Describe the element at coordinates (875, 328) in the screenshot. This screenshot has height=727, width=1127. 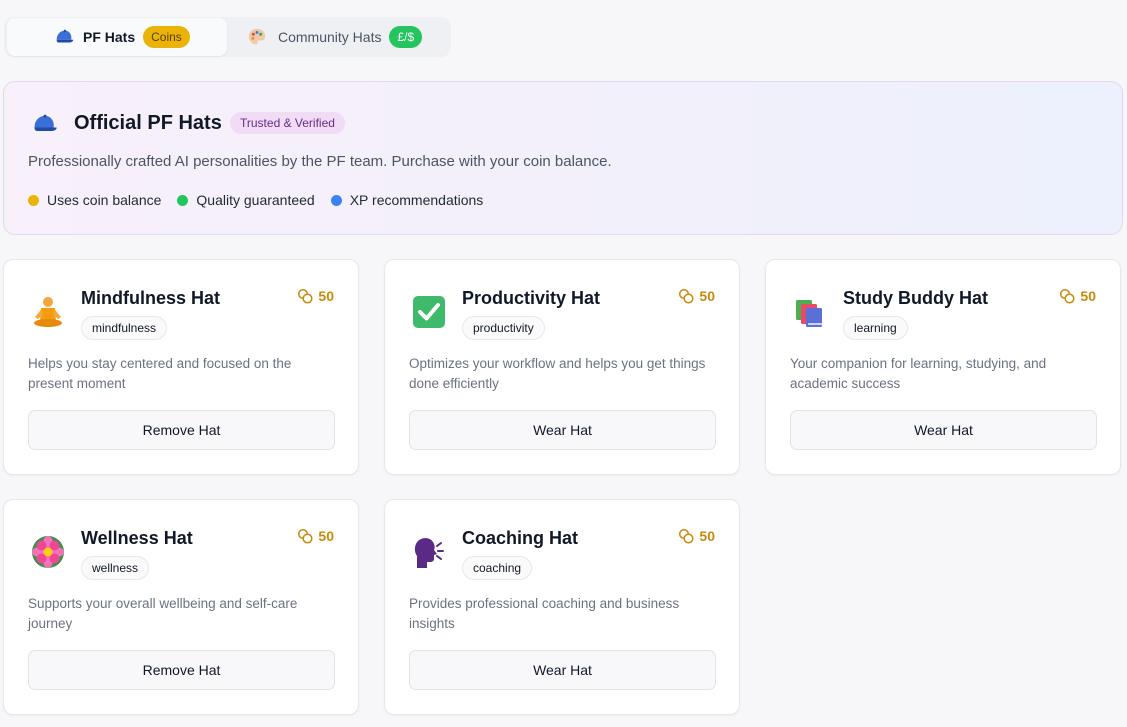
I see `category-tag: learning` at that location.